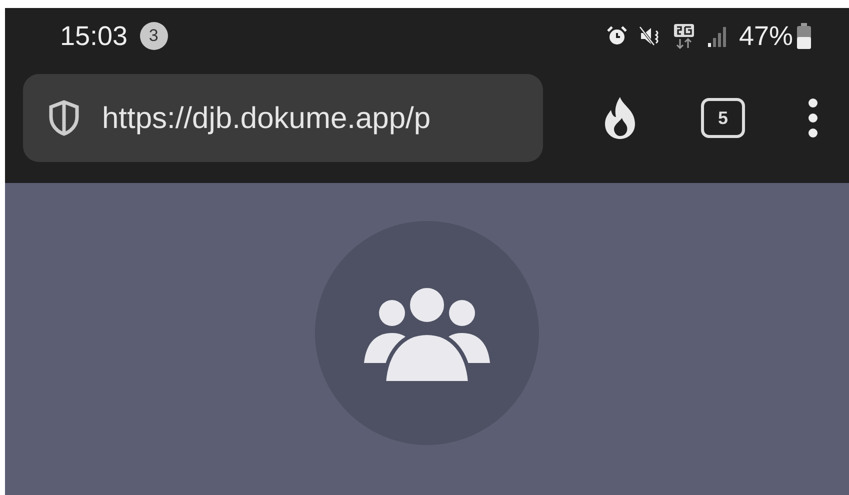  What do you see at coordinates (683, 36) in the screenshot?
I see `network-icon` at bounding box center [683, 36].